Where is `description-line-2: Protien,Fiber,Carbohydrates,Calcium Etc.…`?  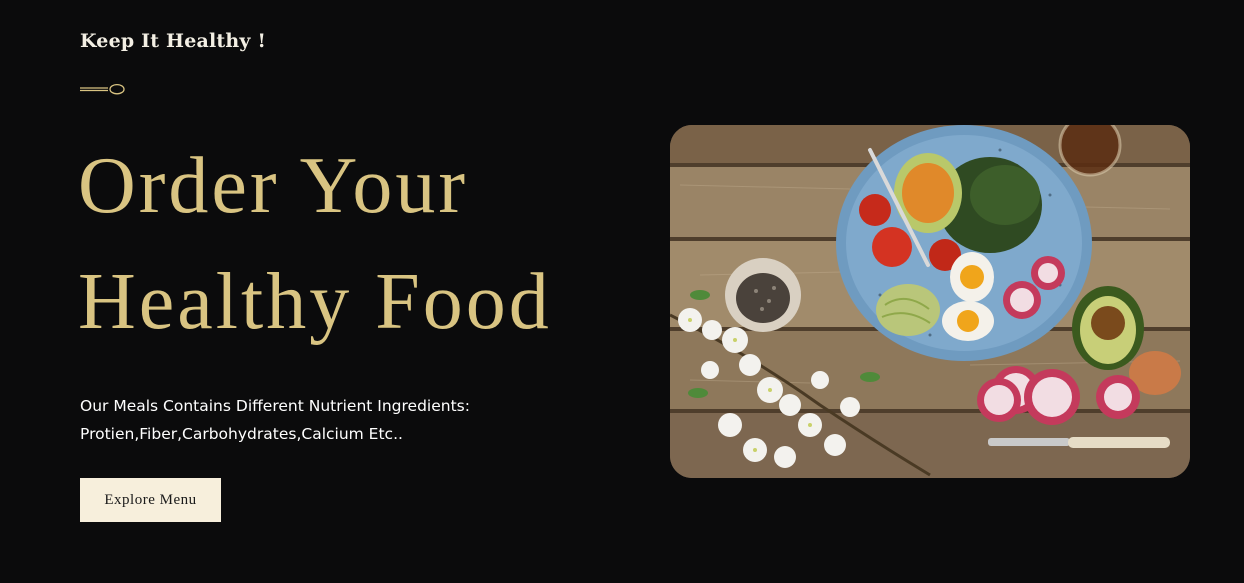
description-line-2: Protien,Fiber,Carbohydrates,Calcium Etc.… is located at coordinates (241, 434).